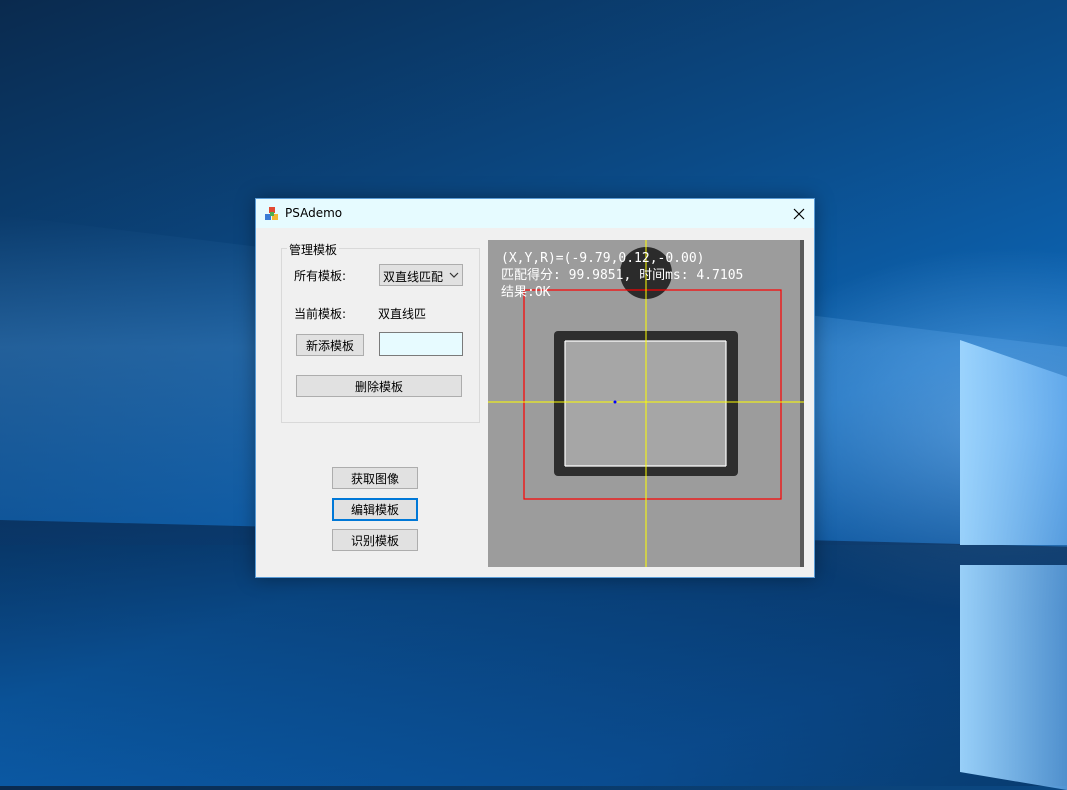 The height and width of the screenshot is (790, 1067). I want to click on close-button, so click(799, 213).